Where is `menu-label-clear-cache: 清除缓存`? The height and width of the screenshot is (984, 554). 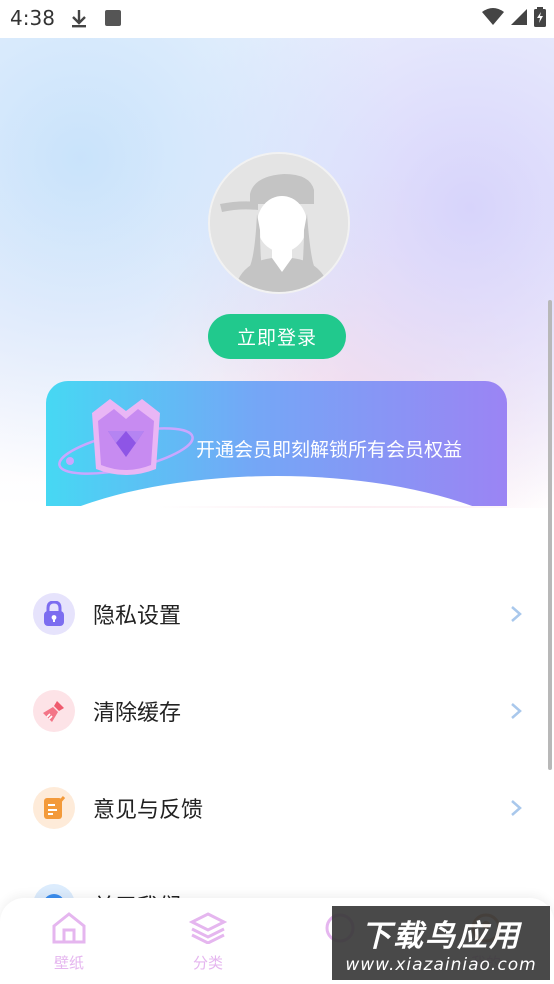
menu-label-clear-cache: 清除缓存 is located at coordinates (137, 713).